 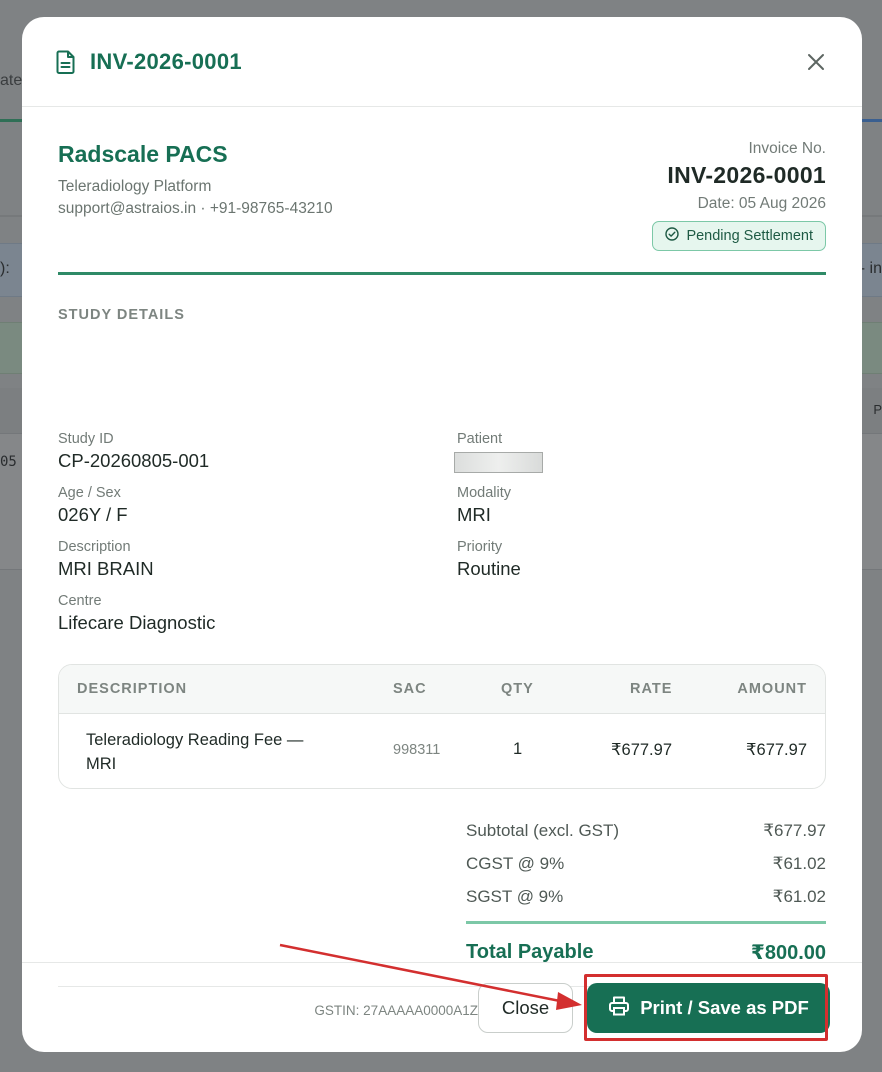 What do you see at coordinates (106, 568) in the screenshot?
I see `description-value: MRI BRAIN` at bounding box center [106, 568].